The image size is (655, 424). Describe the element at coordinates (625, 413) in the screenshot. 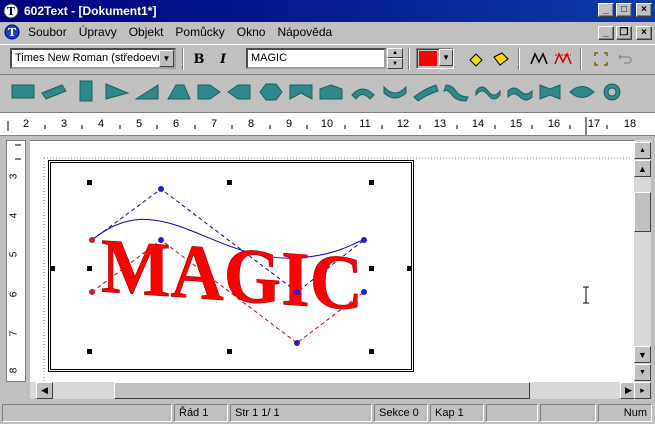

I see `status-num: Num` at that location.